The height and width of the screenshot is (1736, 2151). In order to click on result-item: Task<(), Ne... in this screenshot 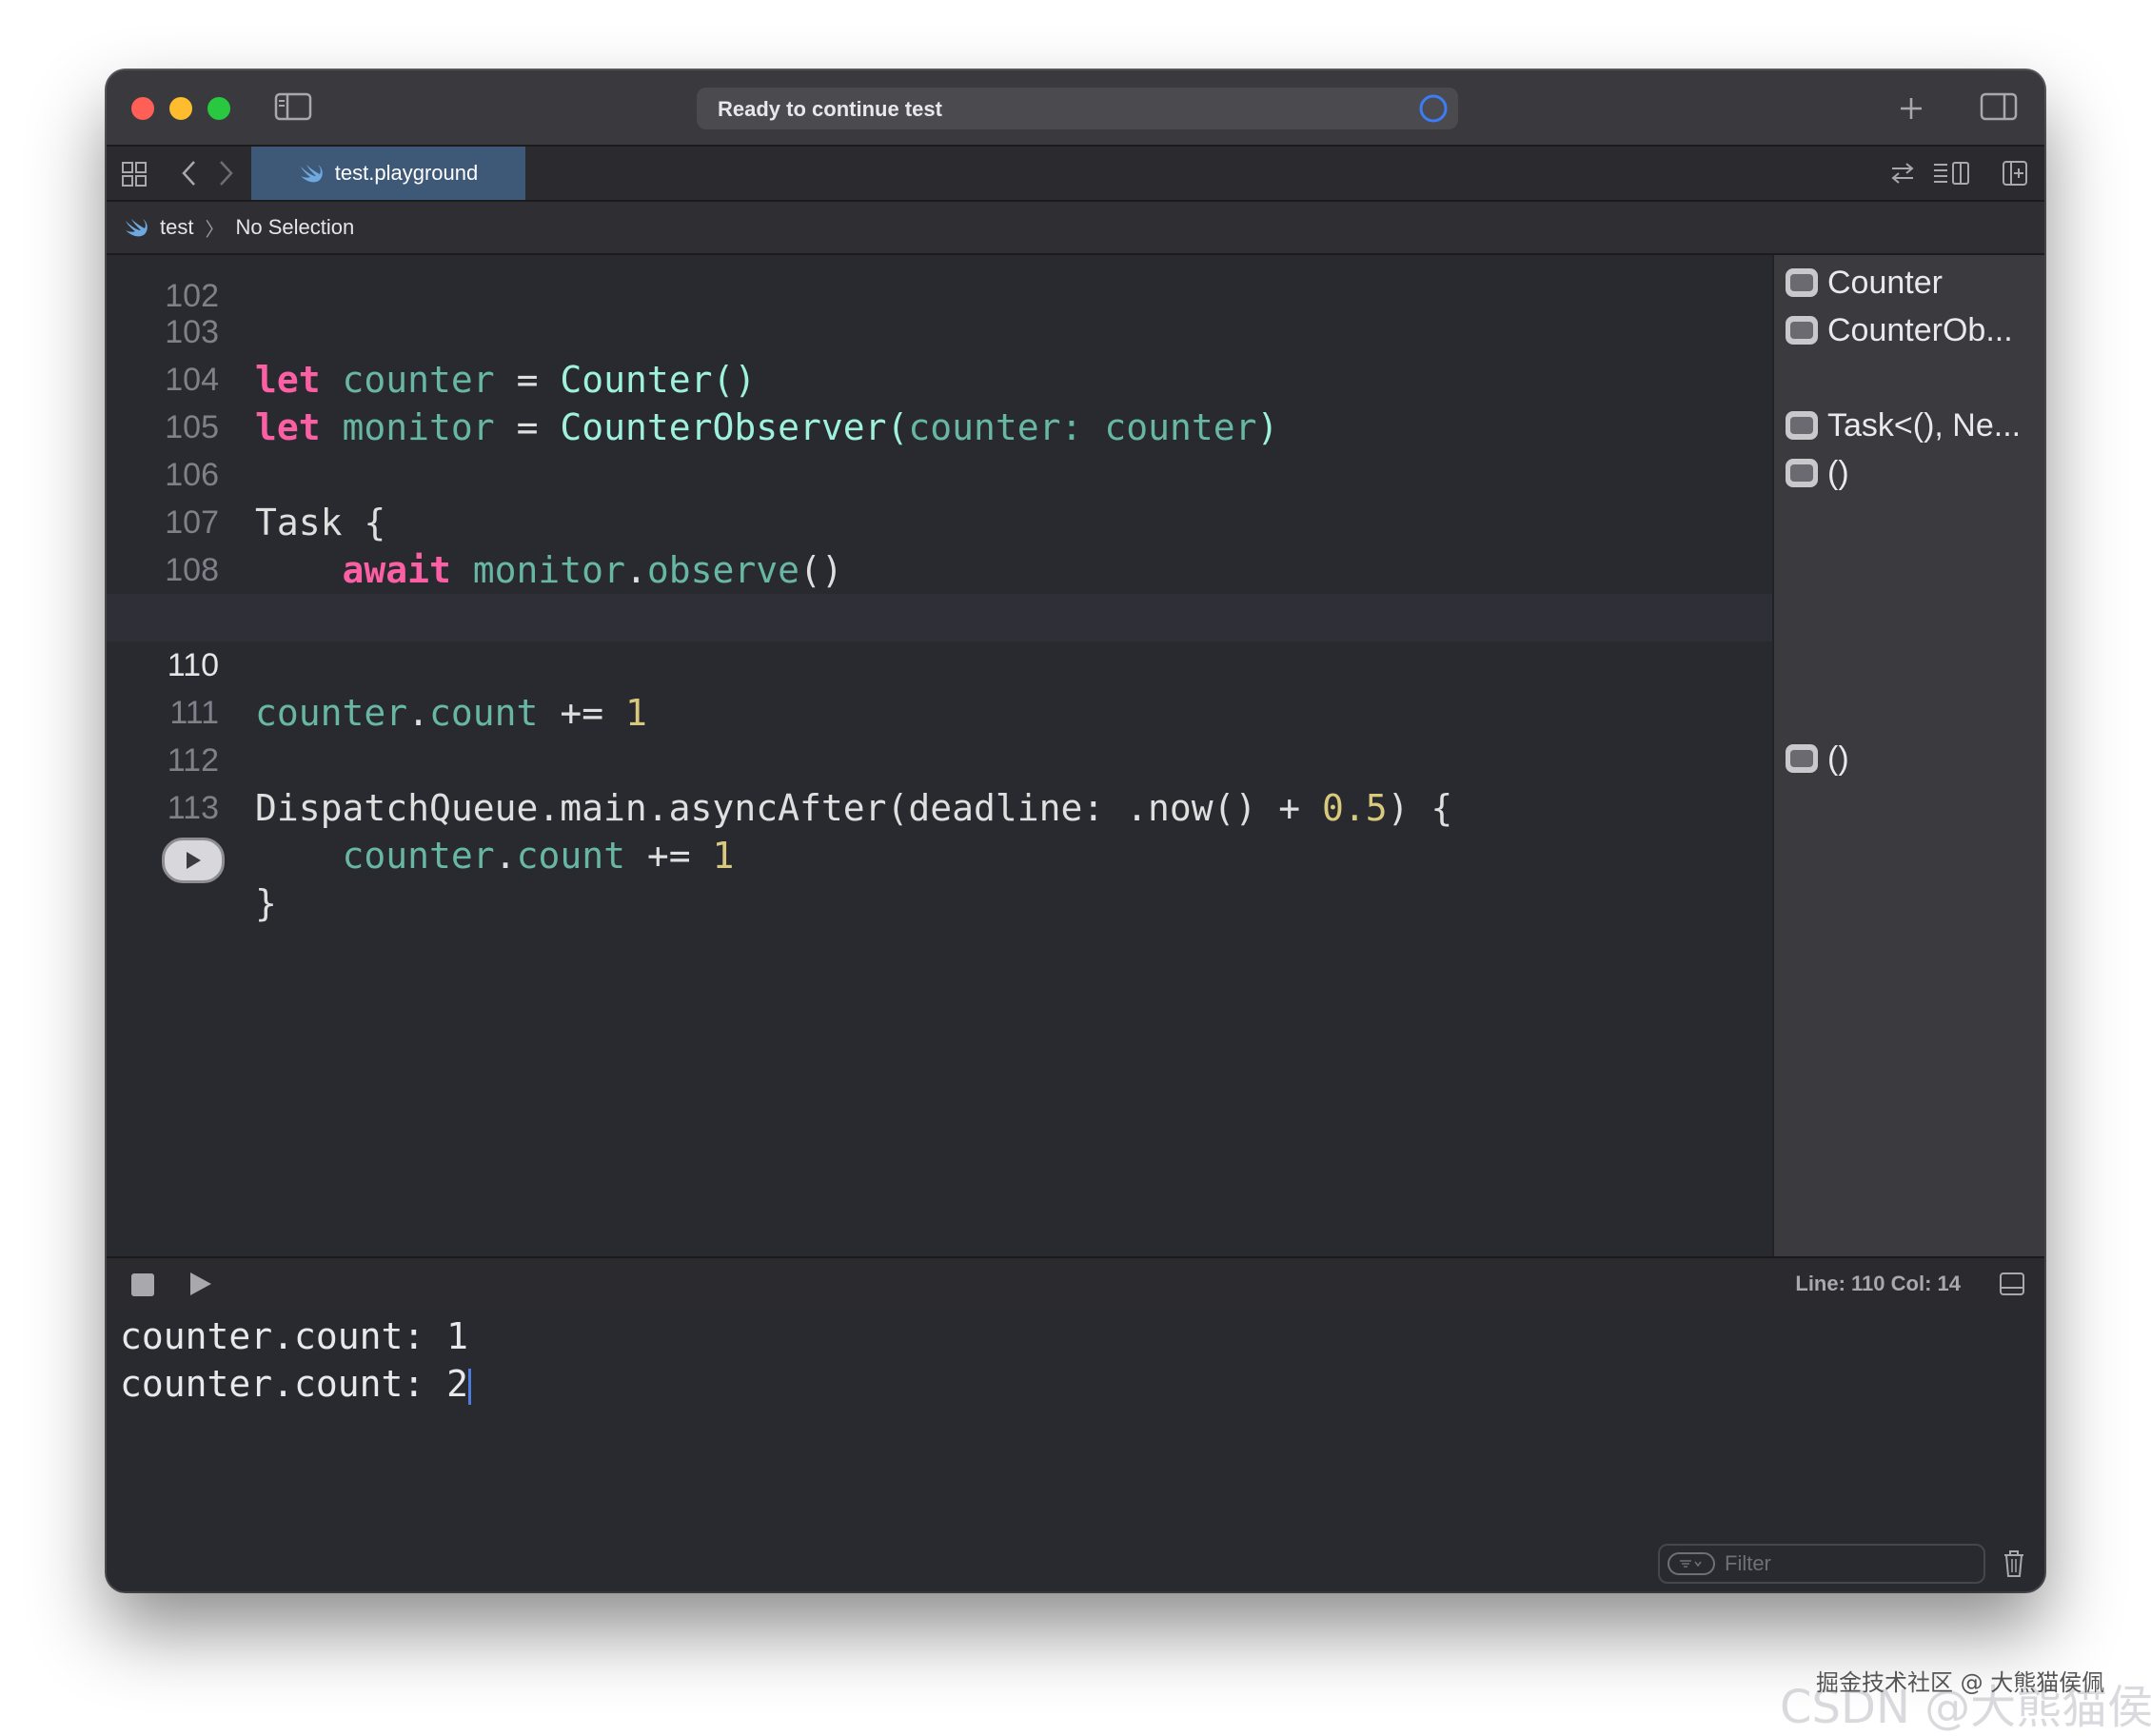, I will do `click(1903, 425)`.